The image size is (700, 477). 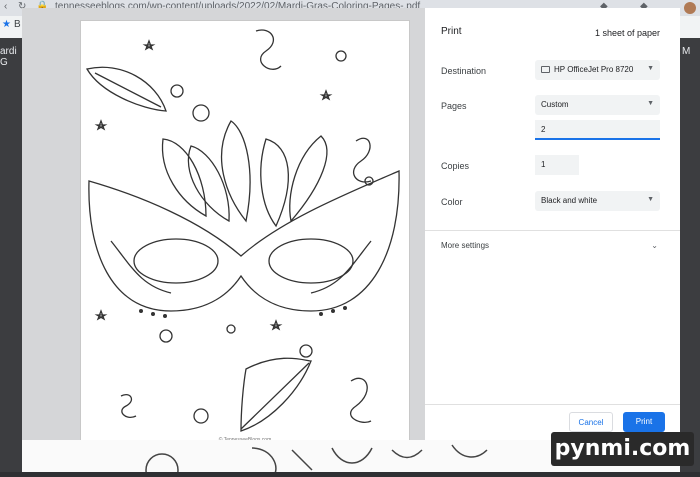 What do you see at coordinates (545, 69) in the screenshot?
I see `printer-icon` at bounding box center [545, 69].